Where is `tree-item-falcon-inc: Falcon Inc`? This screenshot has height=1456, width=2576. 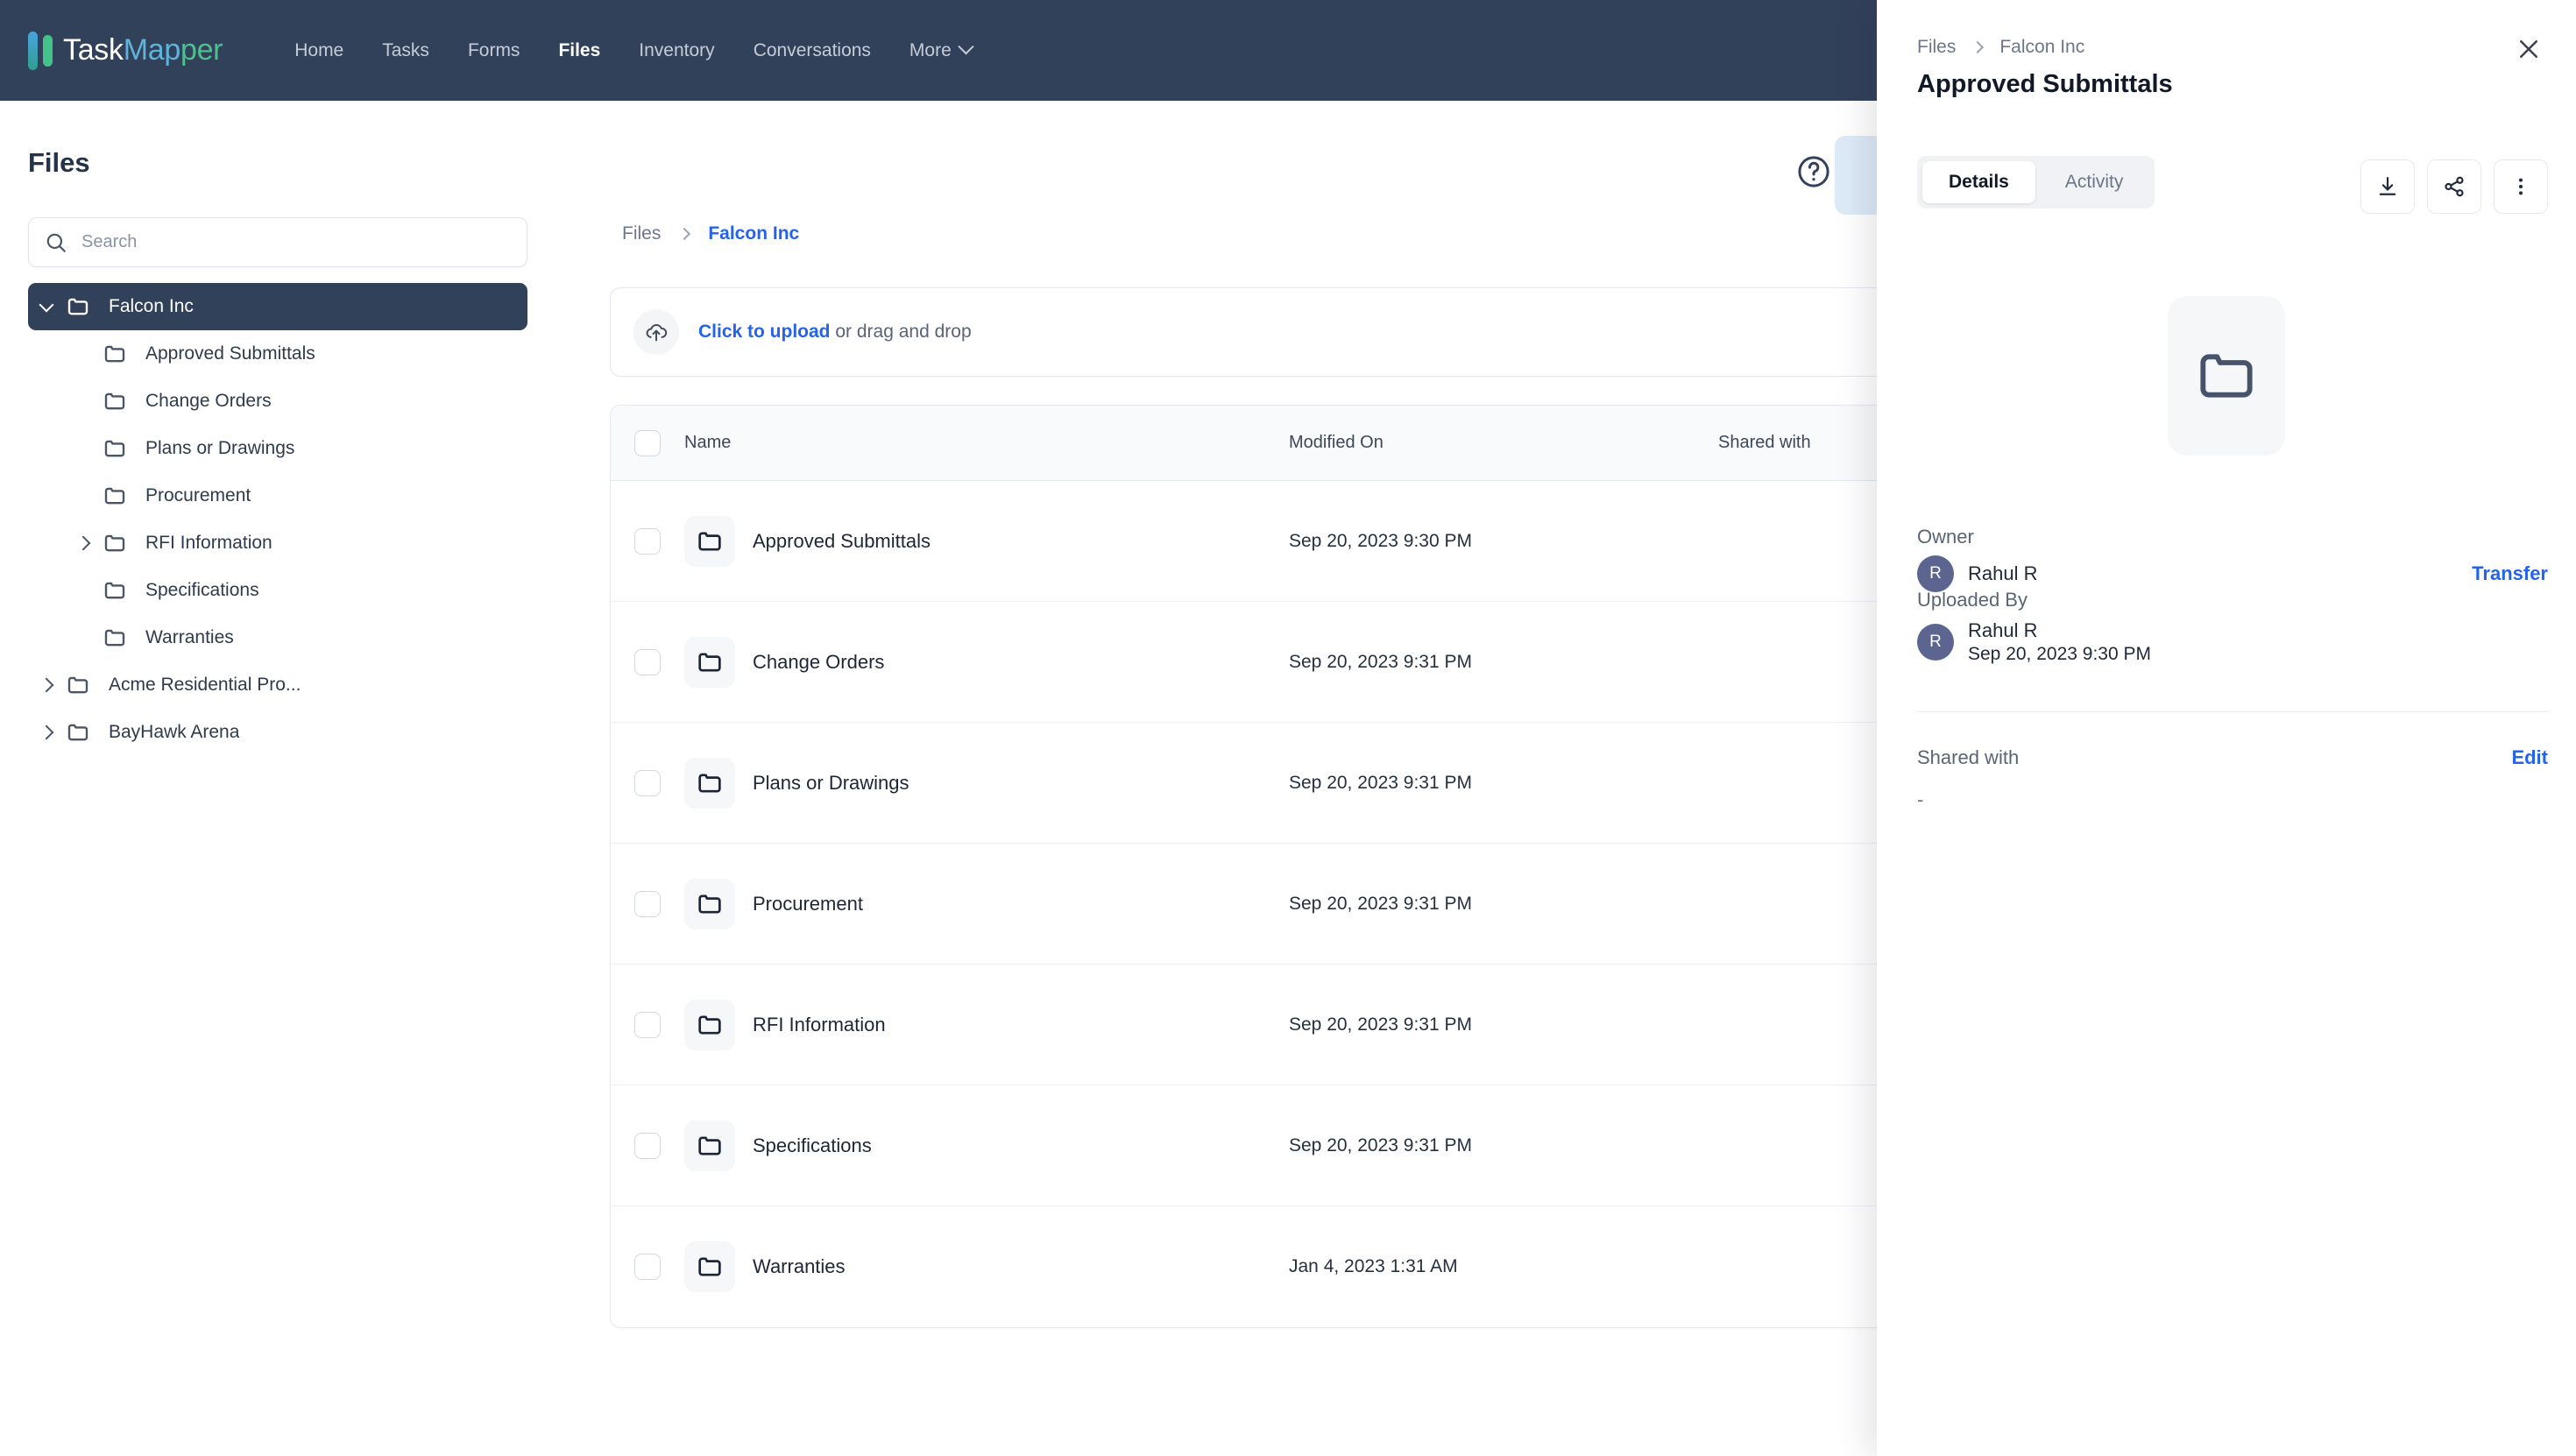
tree-item-falcon-inc: Falcon Inc is located at coordinates (277, 306).